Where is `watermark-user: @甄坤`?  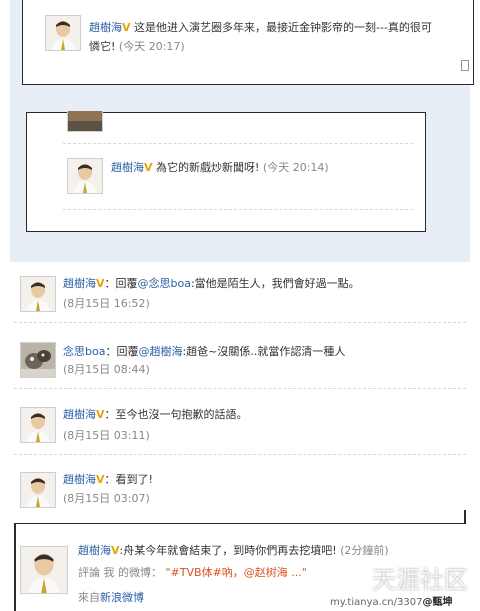 watermark-user: @甄坤 is located at coordinates (437, 602).